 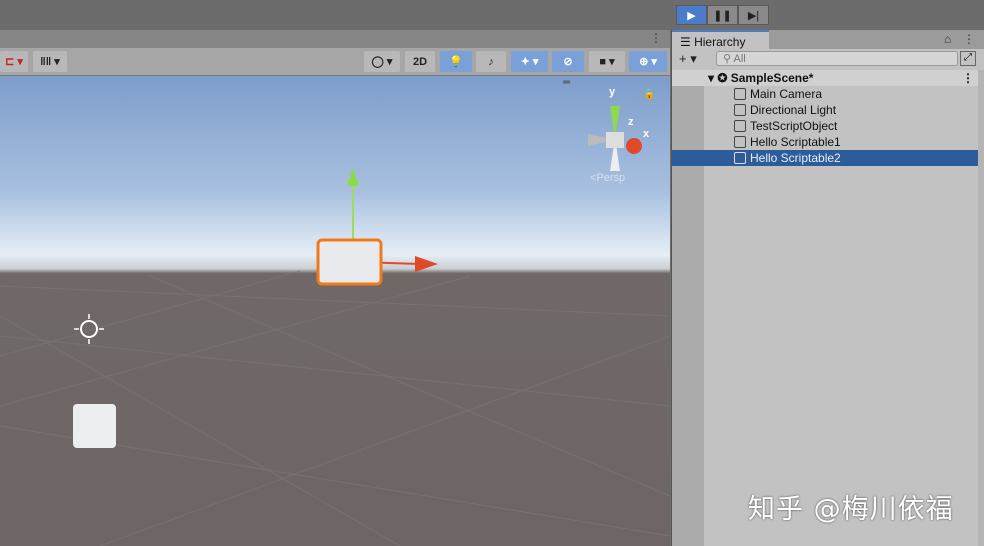 I want to click on scene-tab-bar: ⋮, so click(x=335, y=39).